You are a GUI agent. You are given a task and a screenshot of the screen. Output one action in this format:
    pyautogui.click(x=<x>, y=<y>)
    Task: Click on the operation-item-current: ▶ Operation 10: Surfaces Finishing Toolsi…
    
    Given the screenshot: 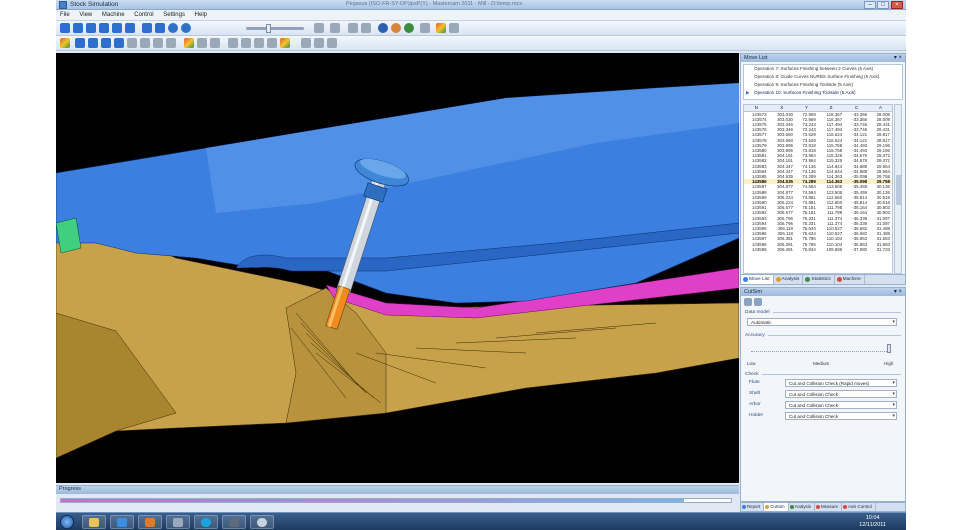 What is the action you would take?
    pyautogui.click(x=823, y=93)
    